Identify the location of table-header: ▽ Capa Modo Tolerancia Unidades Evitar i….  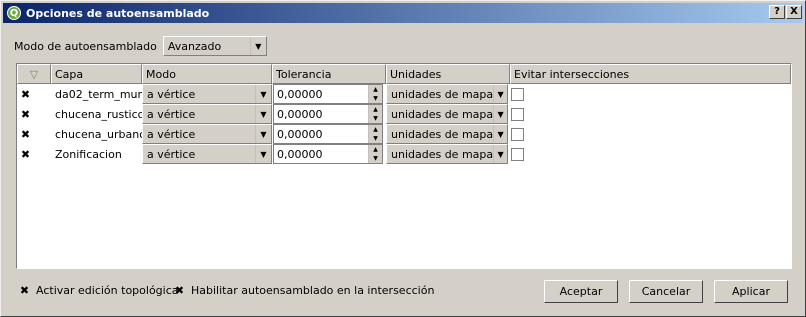
(404, 74).